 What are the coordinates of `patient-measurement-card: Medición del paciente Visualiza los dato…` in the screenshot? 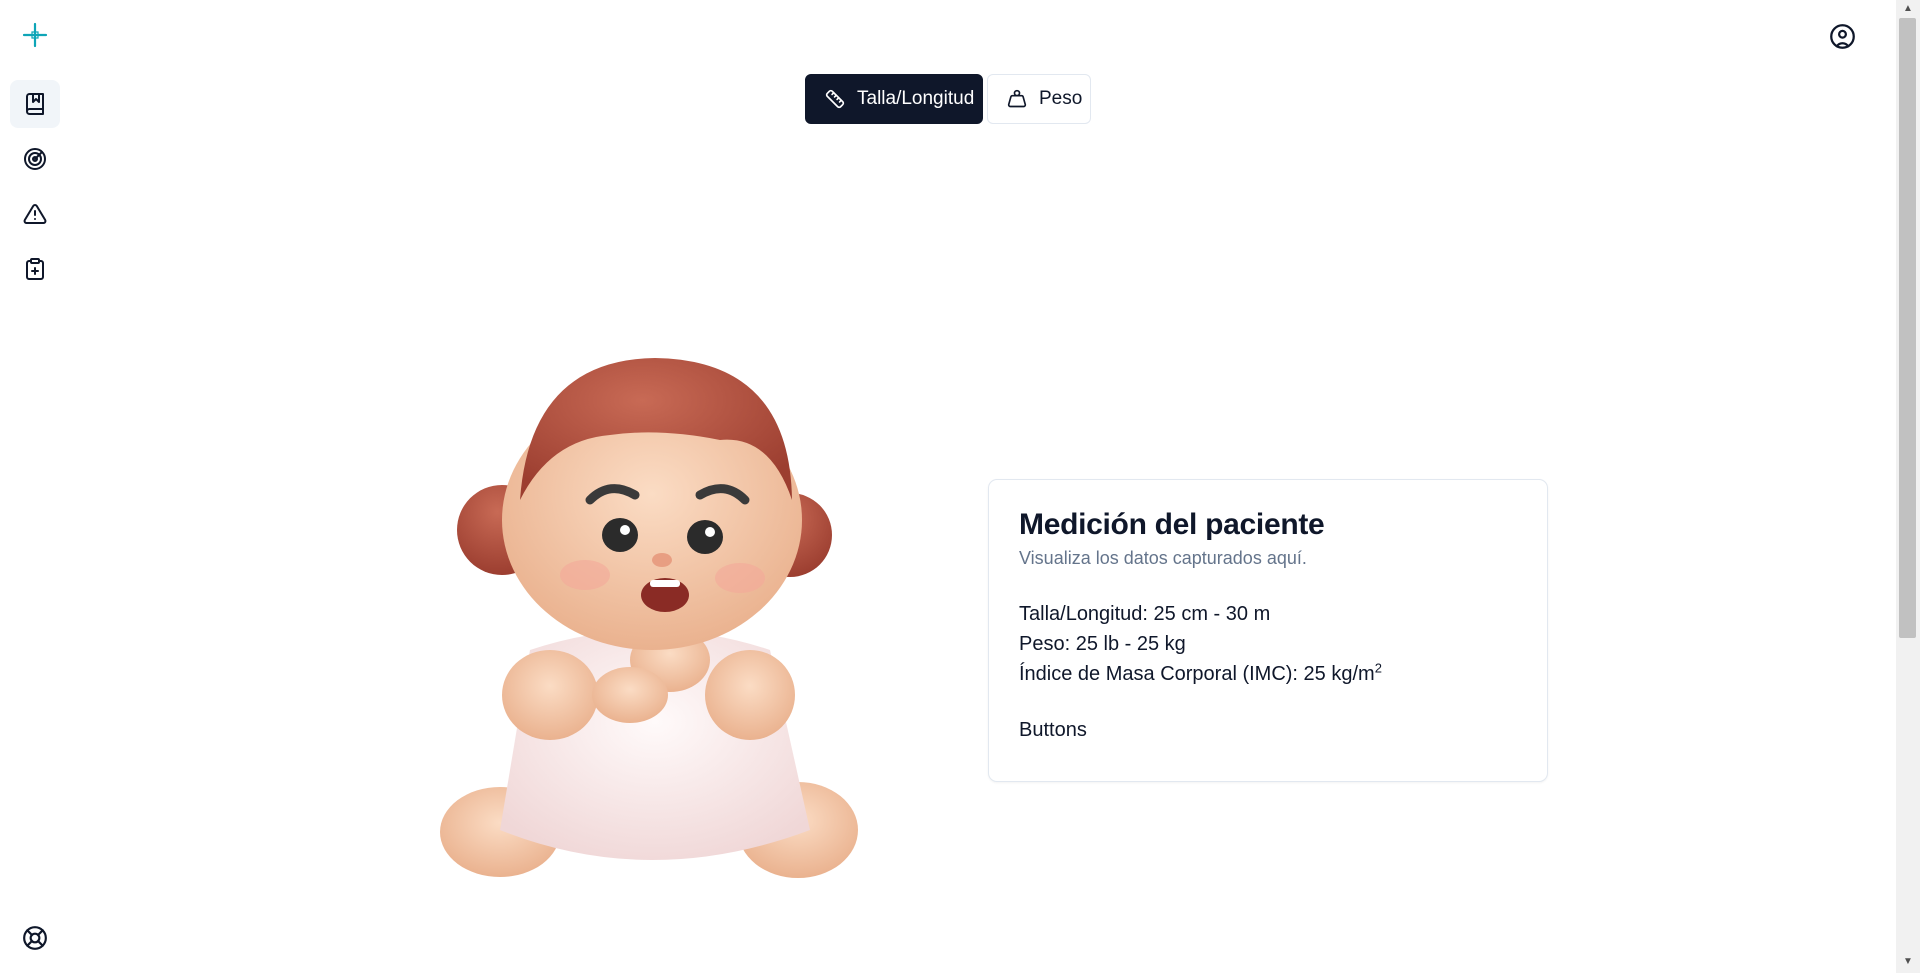 It's located at (1268, 630).